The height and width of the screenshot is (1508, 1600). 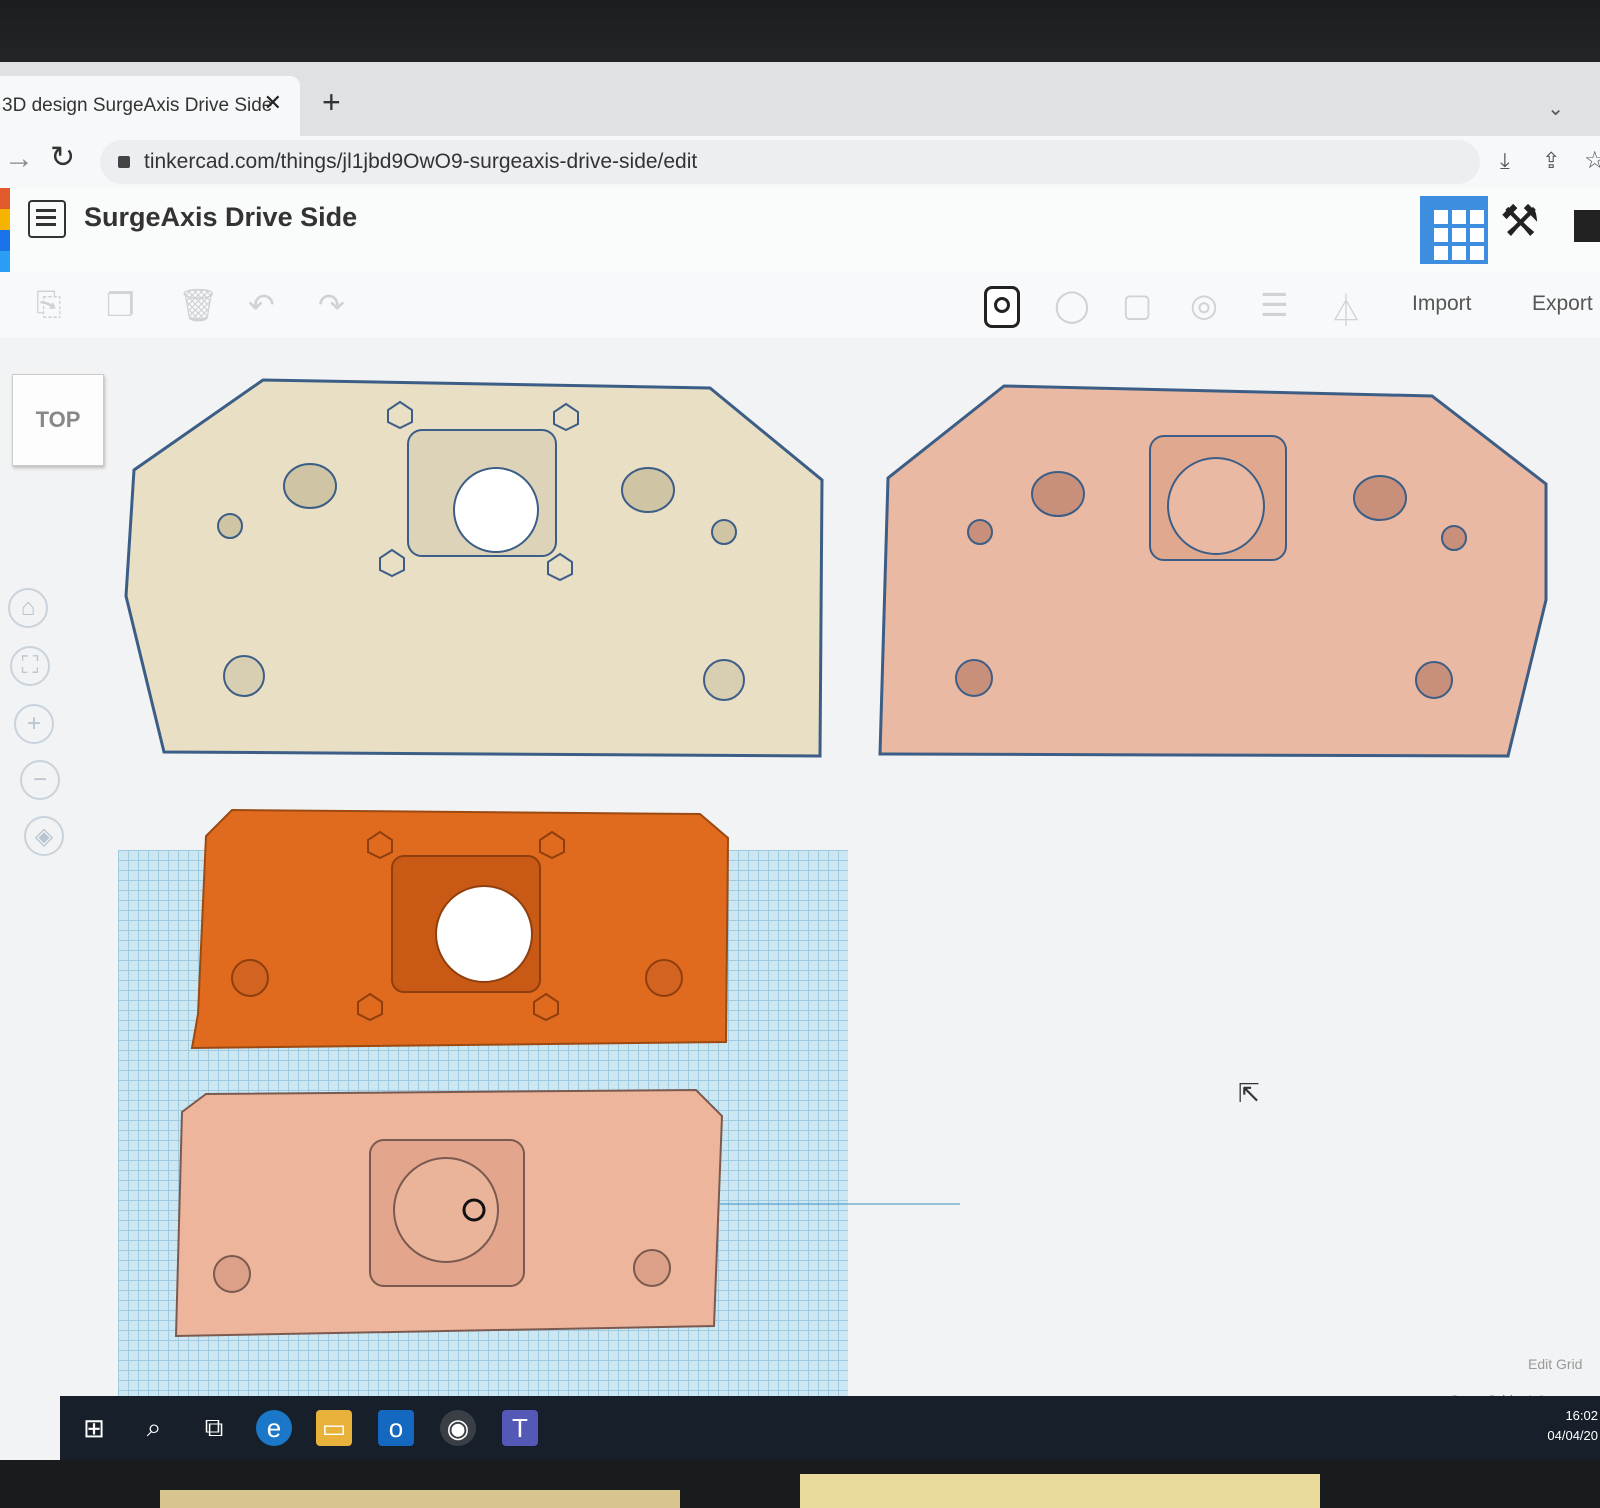 I want to click on file-explorer-icon: ▭, so click(x=334, y=1428).